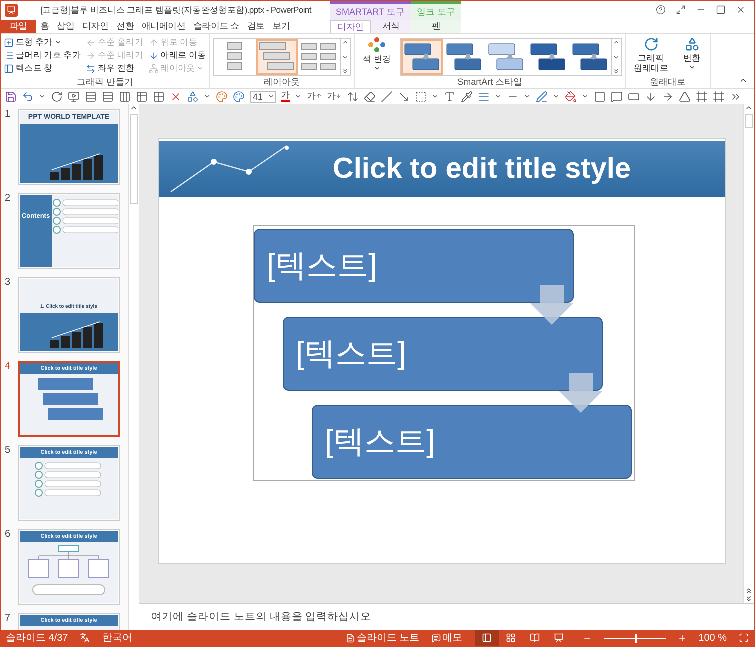 The width and height of the screenshot is (755, 647). I want to click on font-size-field: 41, so click(263, 96).